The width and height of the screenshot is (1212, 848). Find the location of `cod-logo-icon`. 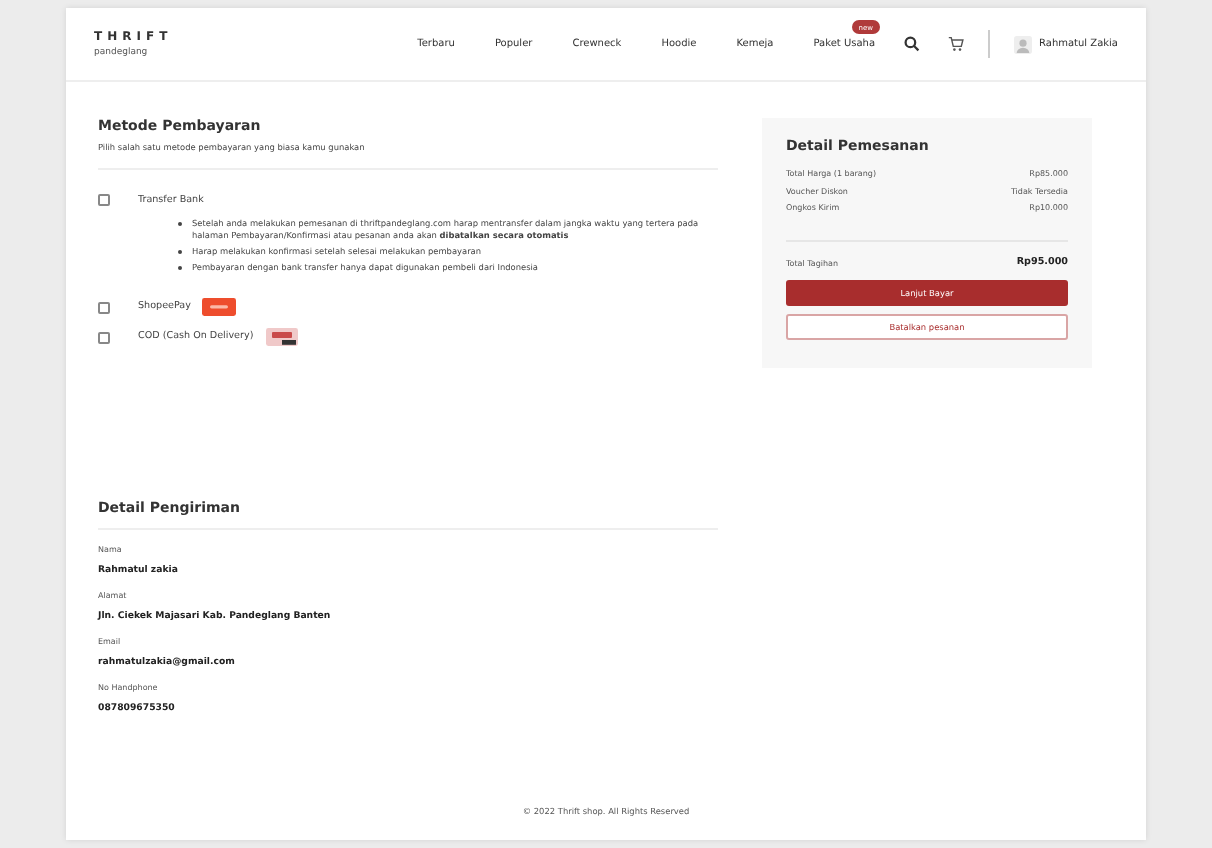

cod-logo-icon is located at coordinates (281, 337).